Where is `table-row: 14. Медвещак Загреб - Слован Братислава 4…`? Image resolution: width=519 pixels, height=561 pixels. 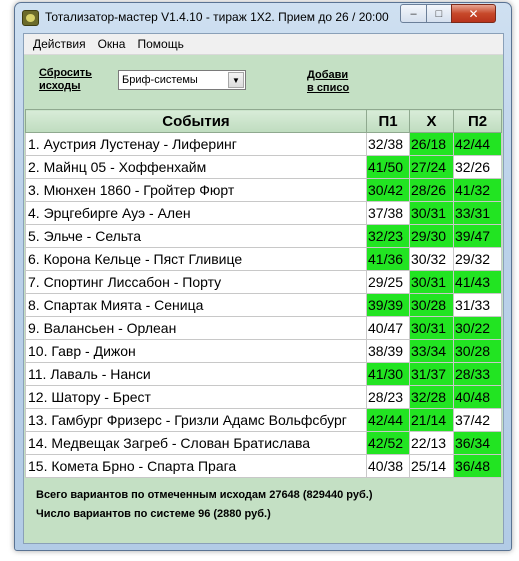 table-row: 14. Медвещак Загреб - Слован Братислава 4… is located at coordinates (263, 443).